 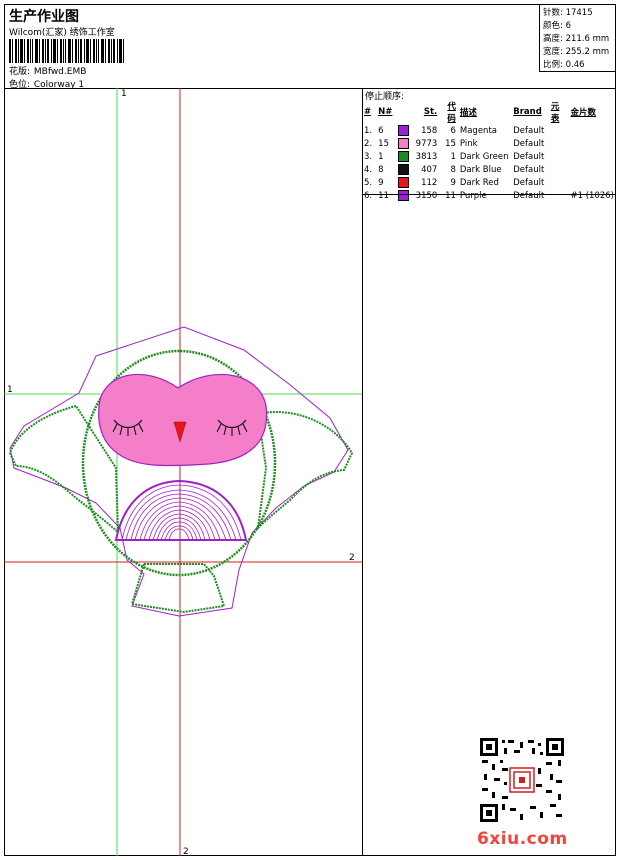 What do you see at coordinates (181, 510) in the screenshot?
I see `belly` at bounding box center [181, 510].